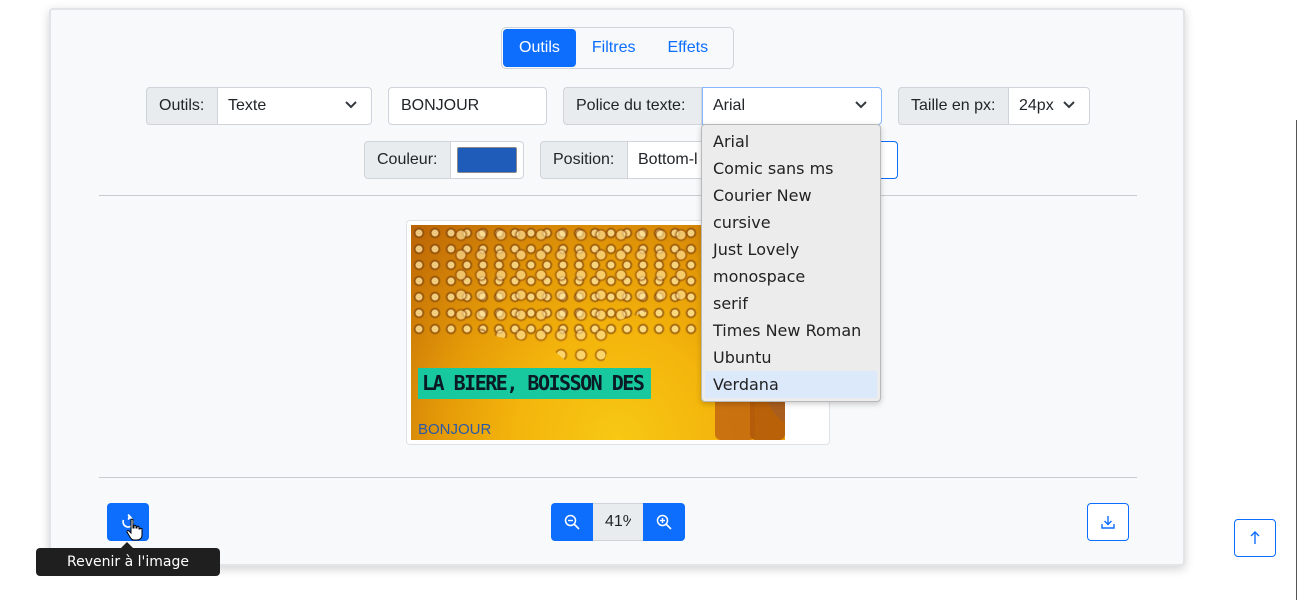 The height and width of the screenshot is (614, 1298). I want to click on font-option: Times New Roman, so click(791, 330).